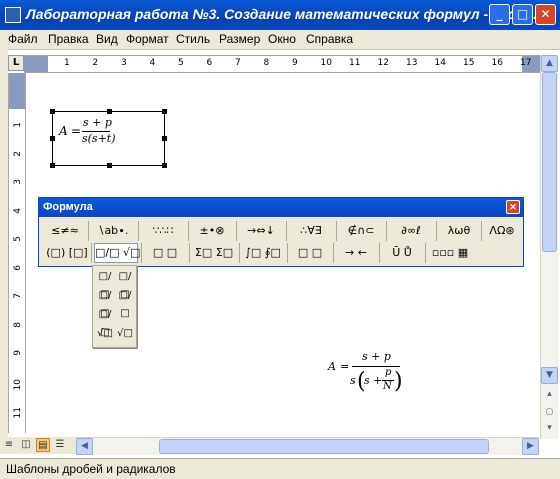 This screenshot has height=479, width=560. What do you see at coordinates (125, 334) in the screenshot?
I see `nth-root-template: √□` at bounding box center [125, 334].